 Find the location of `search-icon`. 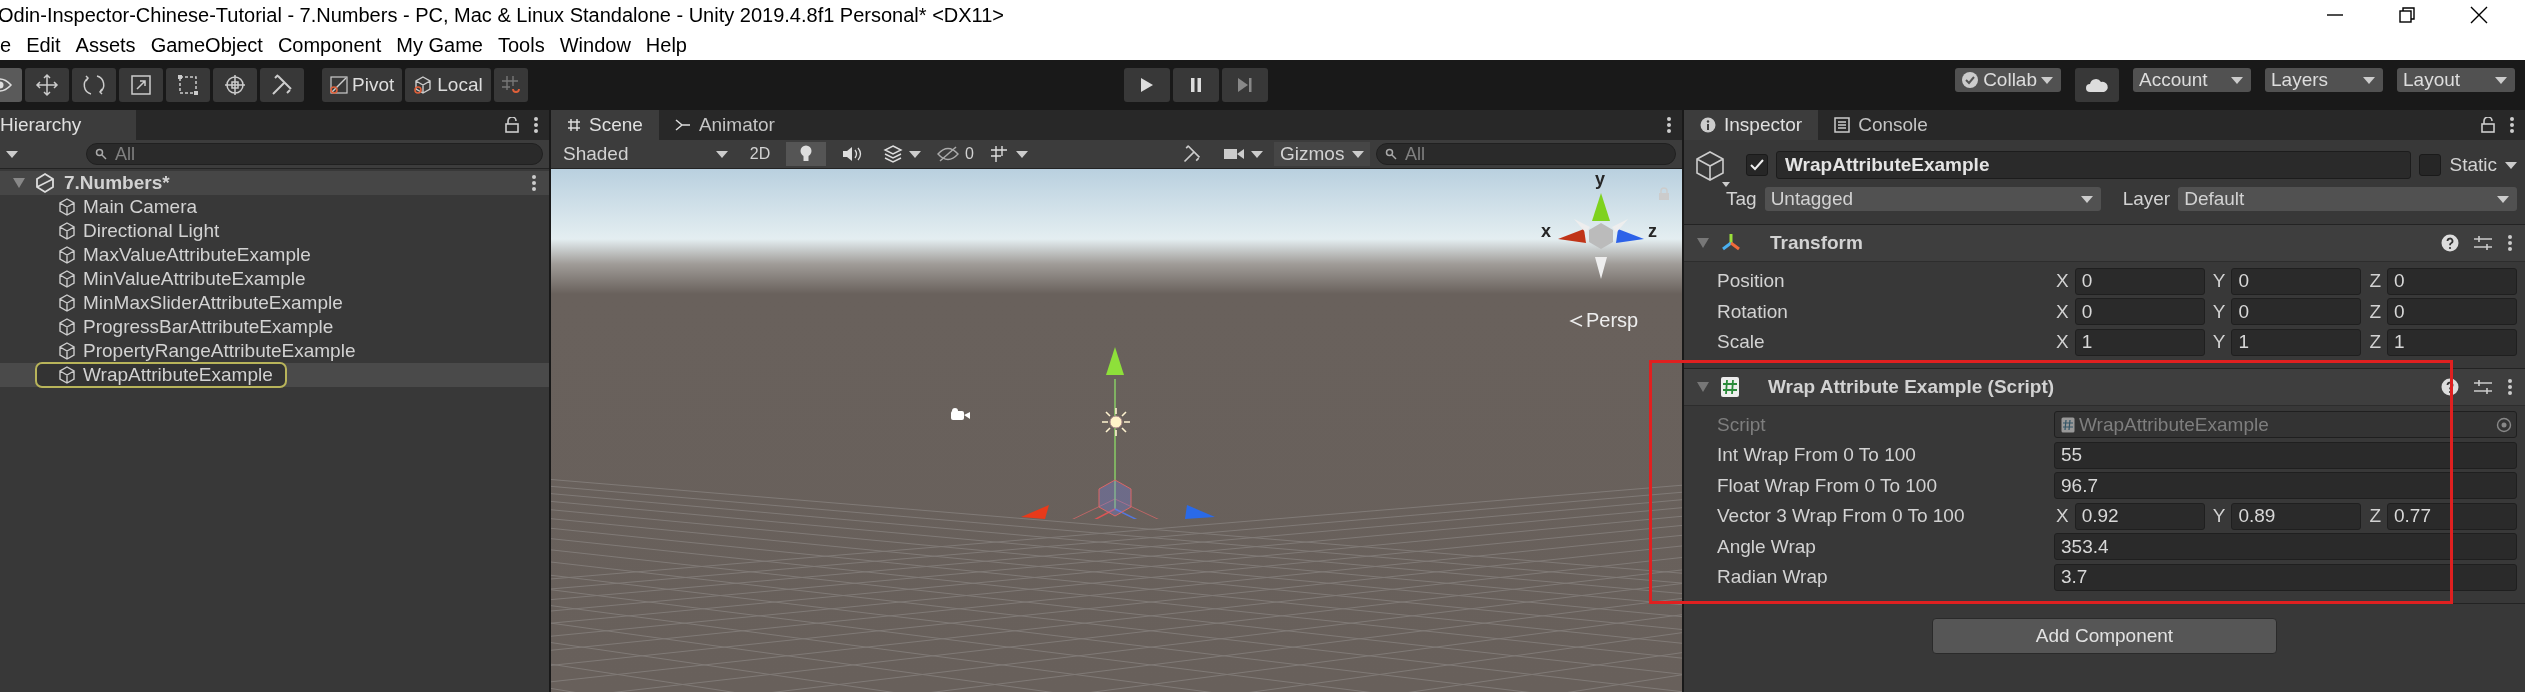

search-icon is located at coordinates (101, 154).